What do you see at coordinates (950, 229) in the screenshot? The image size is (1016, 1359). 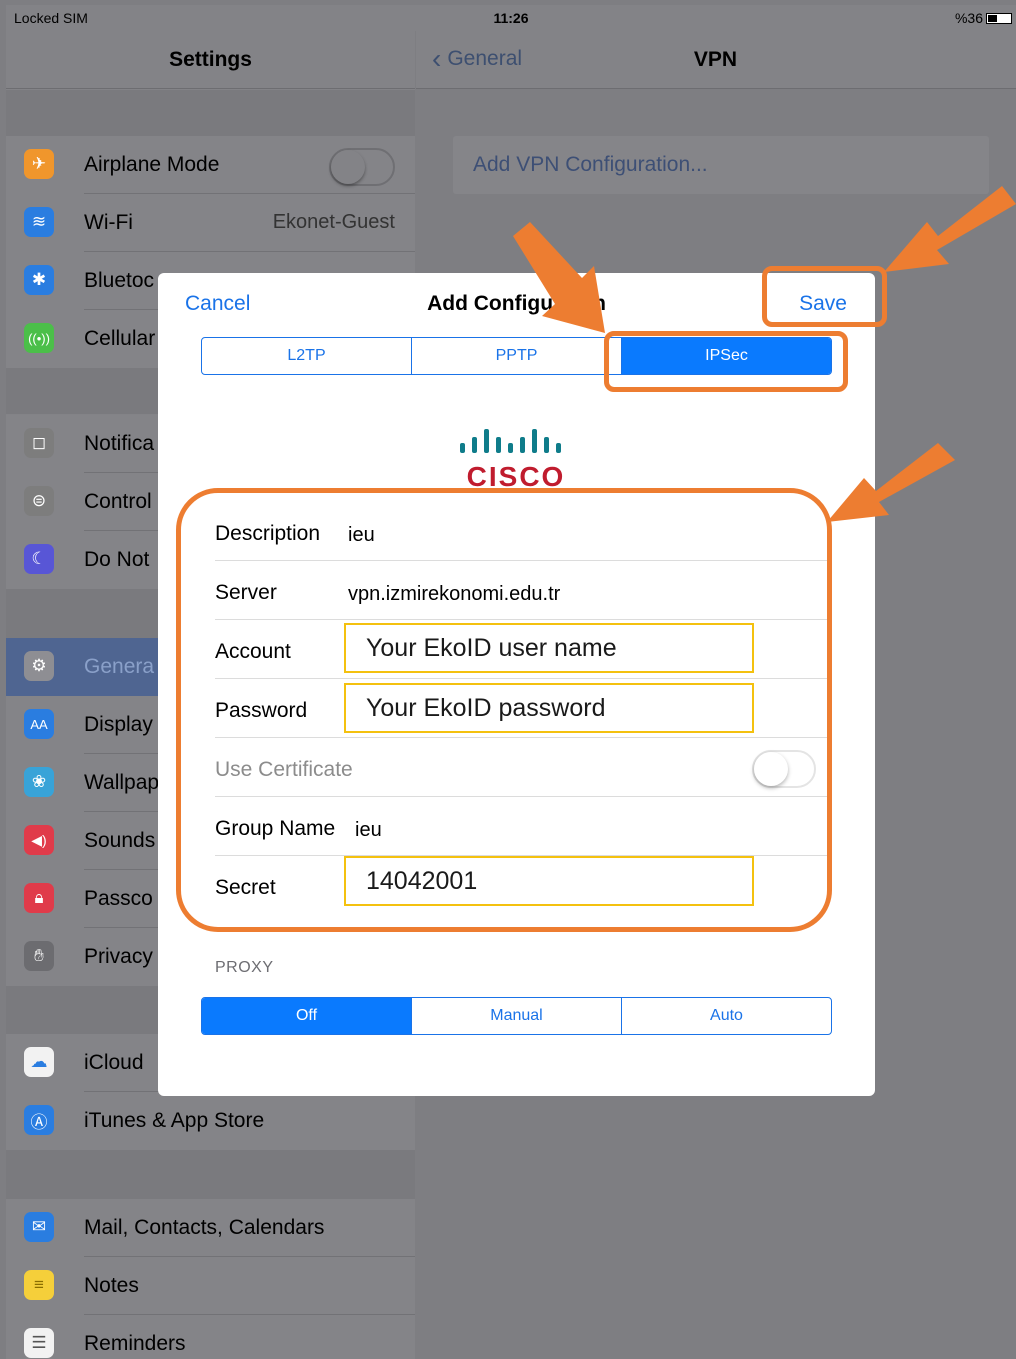 I see `arrow-to-save` at bounding box center [950, 229].